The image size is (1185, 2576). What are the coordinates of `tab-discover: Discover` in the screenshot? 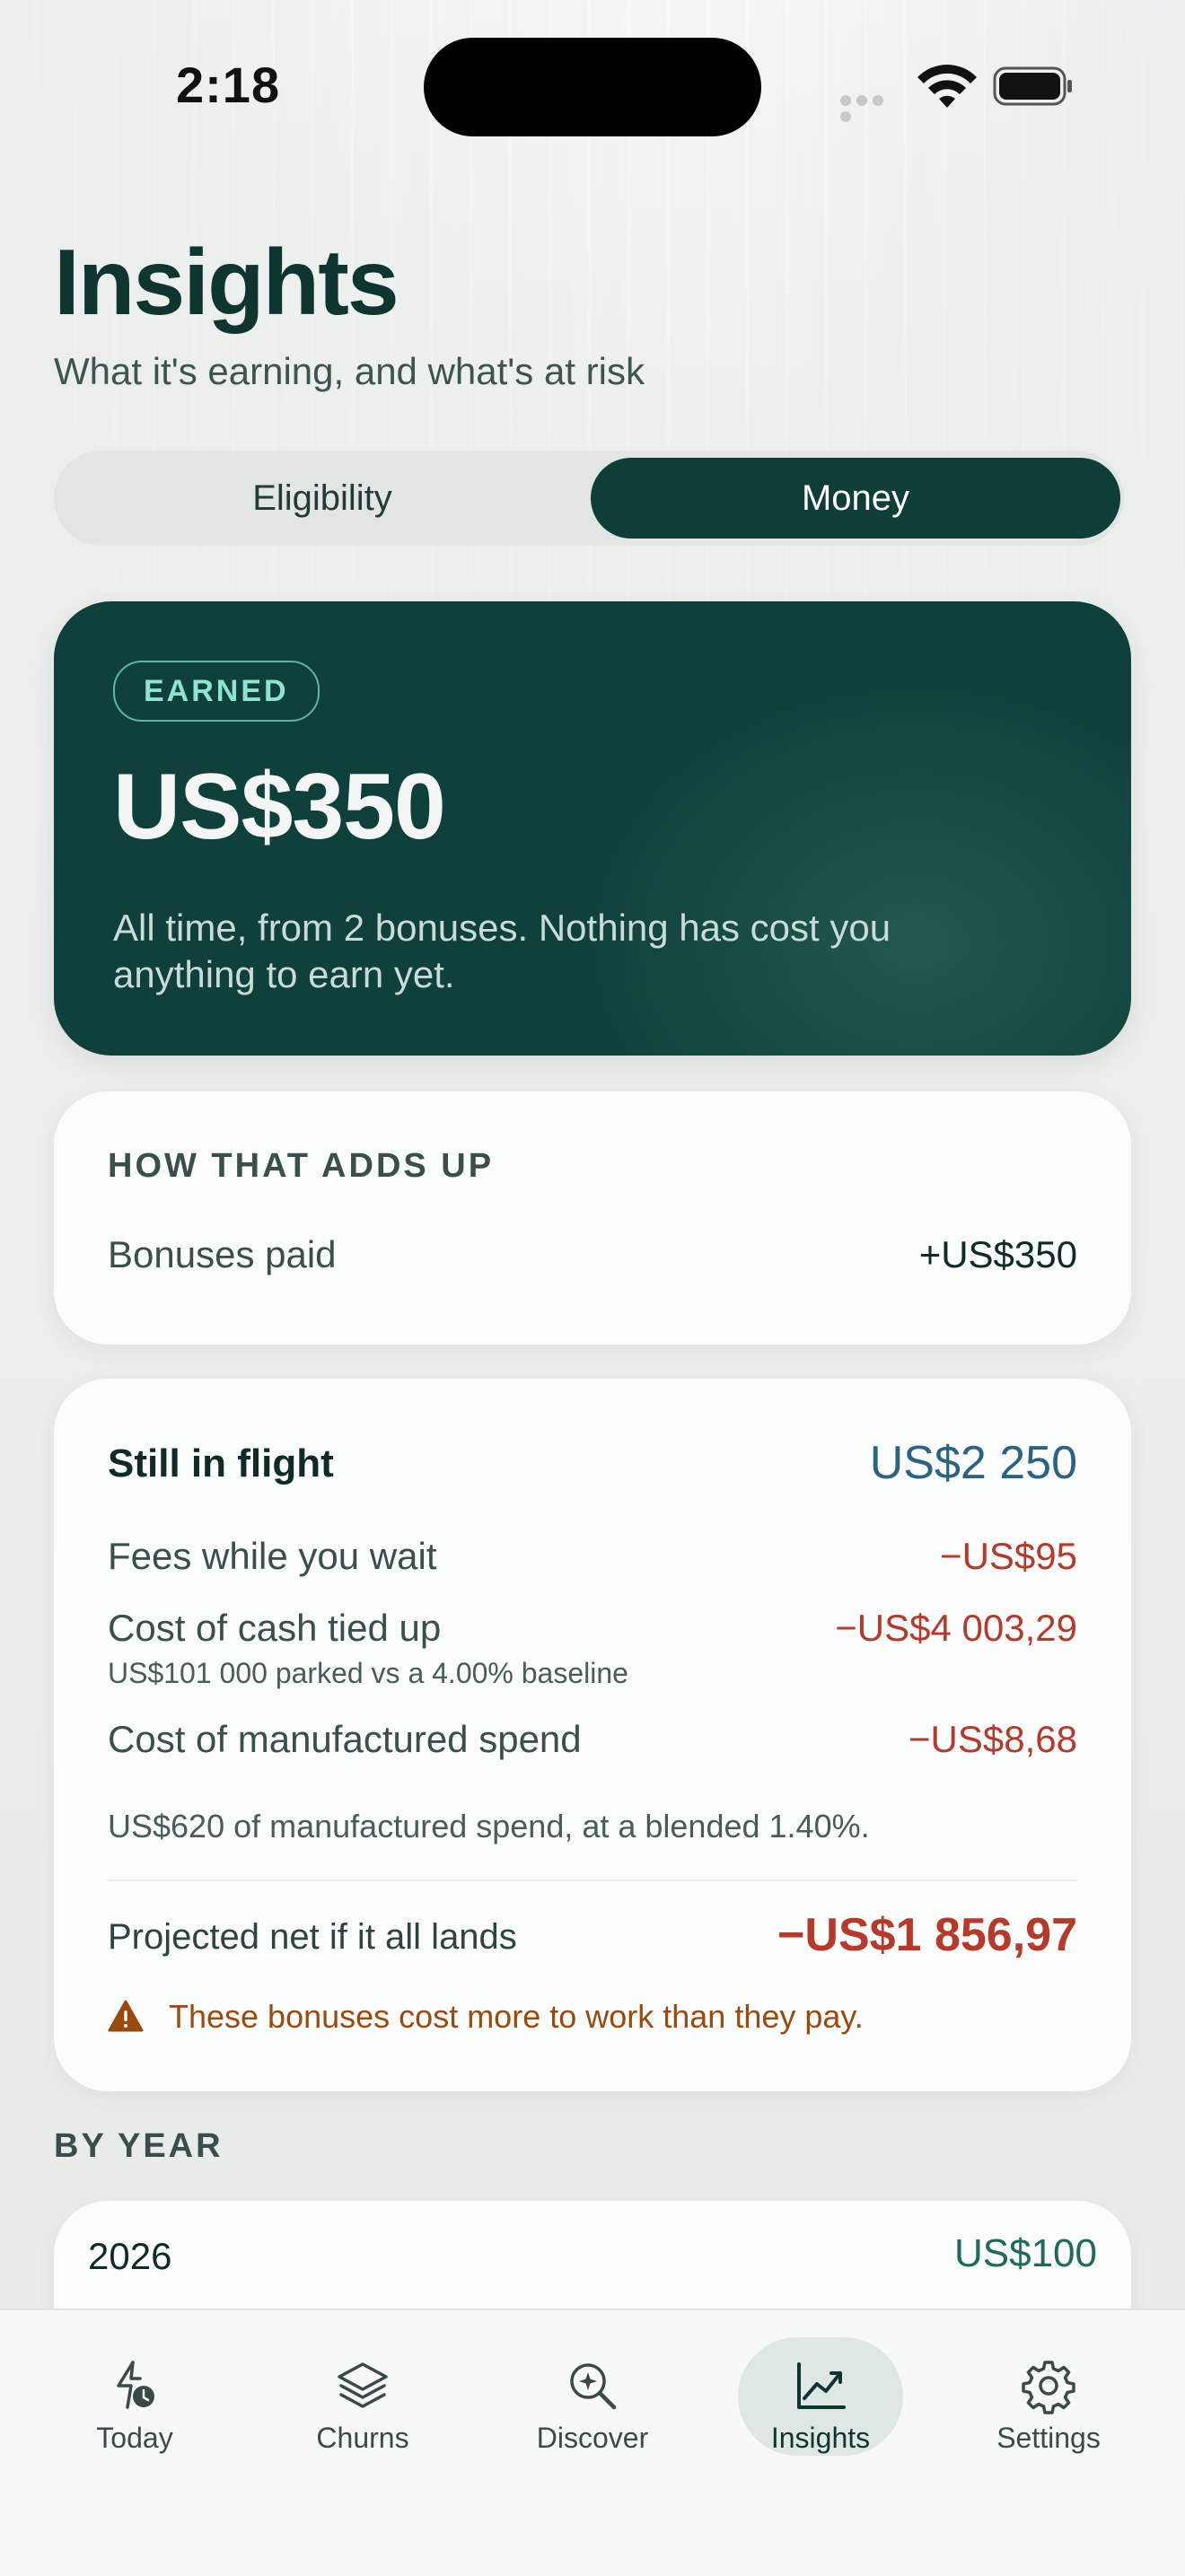 It's located at (592, 2400).